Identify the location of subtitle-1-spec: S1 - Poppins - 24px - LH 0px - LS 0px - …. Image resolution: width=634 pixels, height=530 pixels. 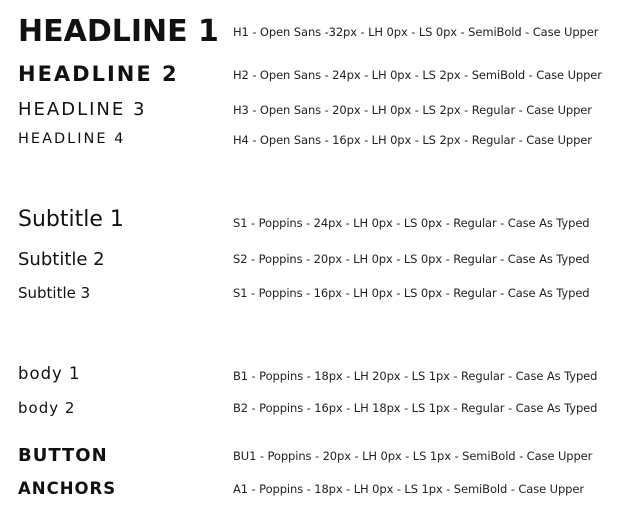
(411, 223).